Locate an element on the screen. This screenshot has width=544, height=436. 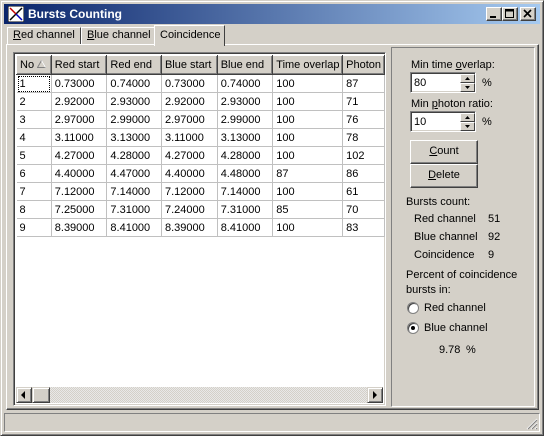
table-cell: 2.99000 is located at coordinates (134, 119).